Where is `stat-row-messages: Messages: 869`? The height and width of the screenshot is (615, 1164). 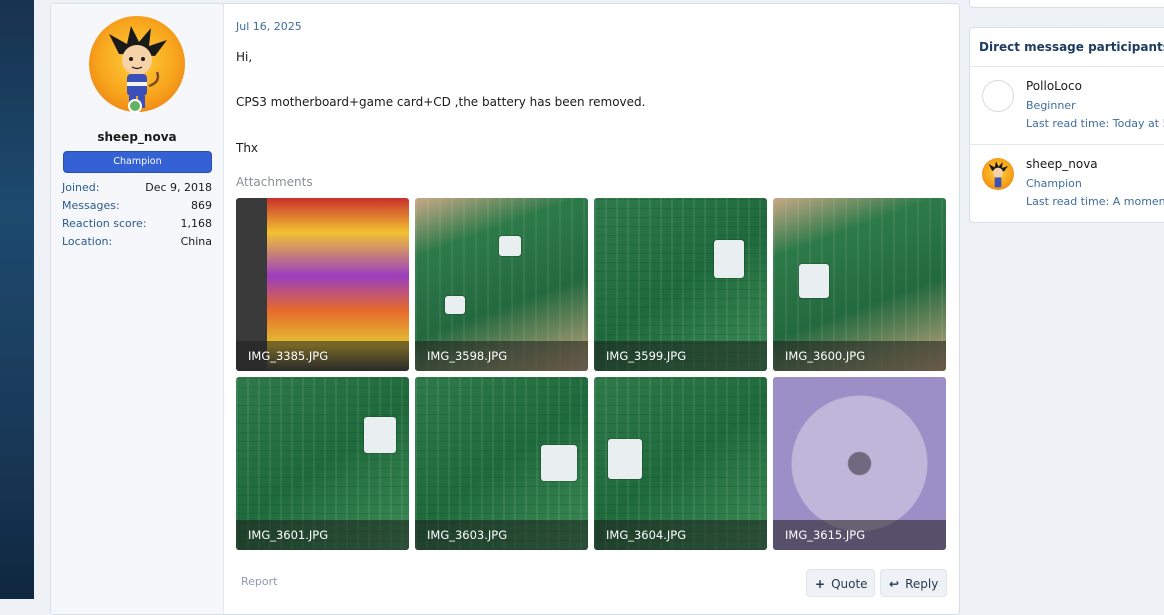
stat-row-messages: Messages: 869 is located at coordinates (137, 206).